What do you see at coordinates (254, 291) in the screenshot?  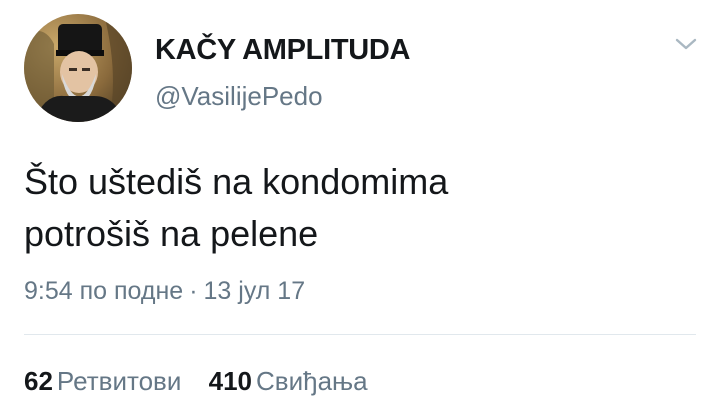 I see `tweet-date: 13 јул 17` at bounding box center [254, 291].